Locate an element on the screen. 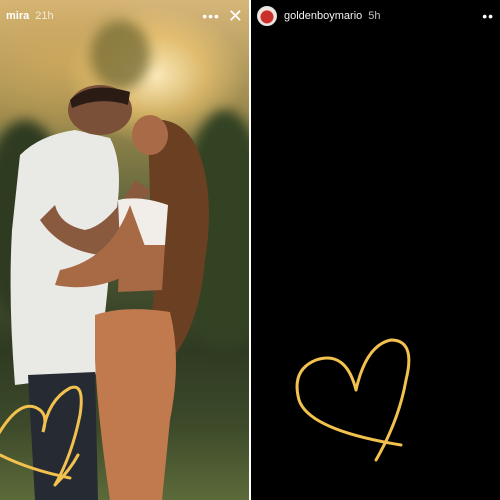 The image size is (500, 500). more-horizontal-icon: ••• is located at coordinates (211, 16).